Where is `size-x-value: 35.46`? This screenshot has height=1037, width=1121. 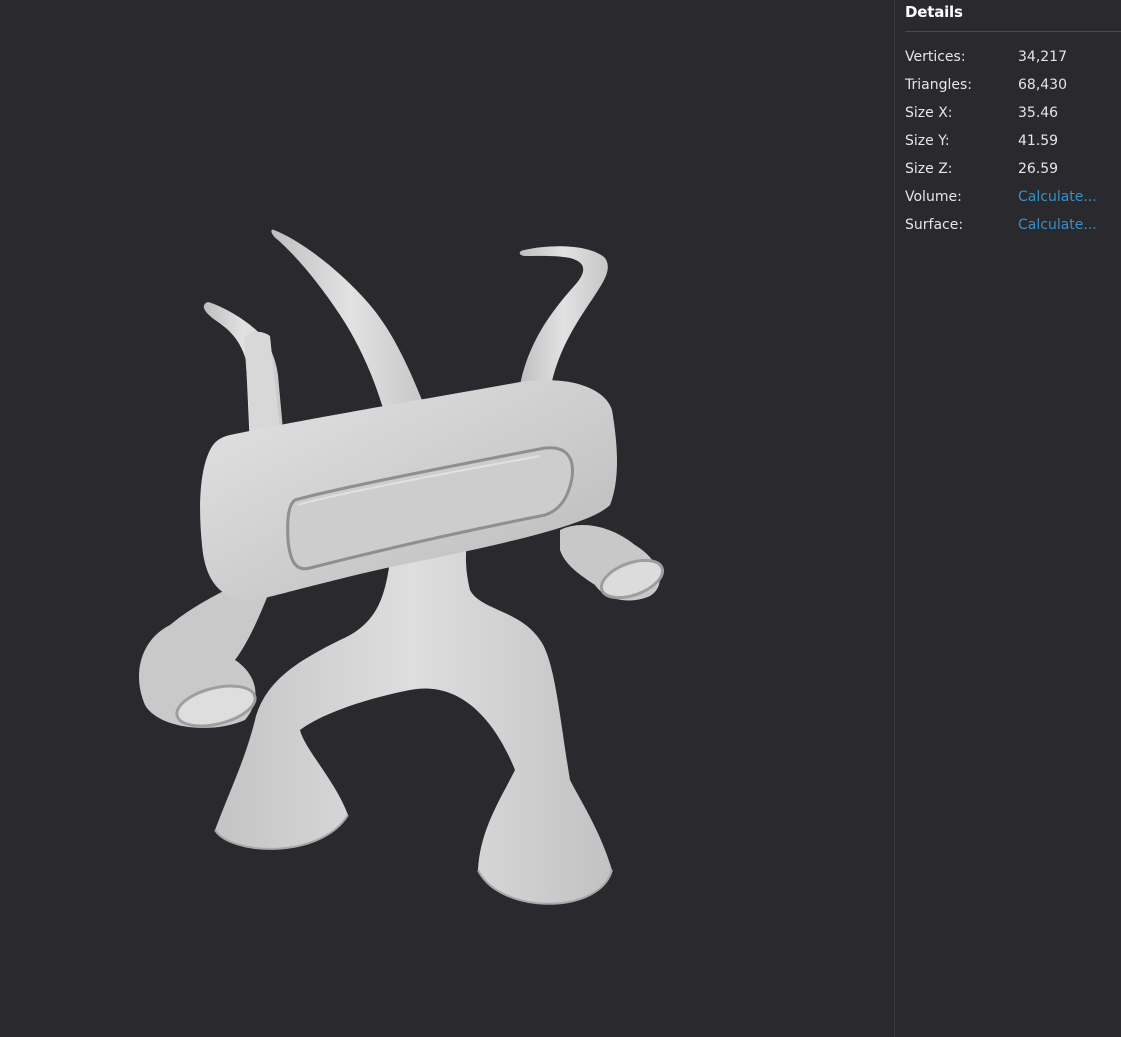
size-x-value: 35.46 is located at coordinates (1038, 113).